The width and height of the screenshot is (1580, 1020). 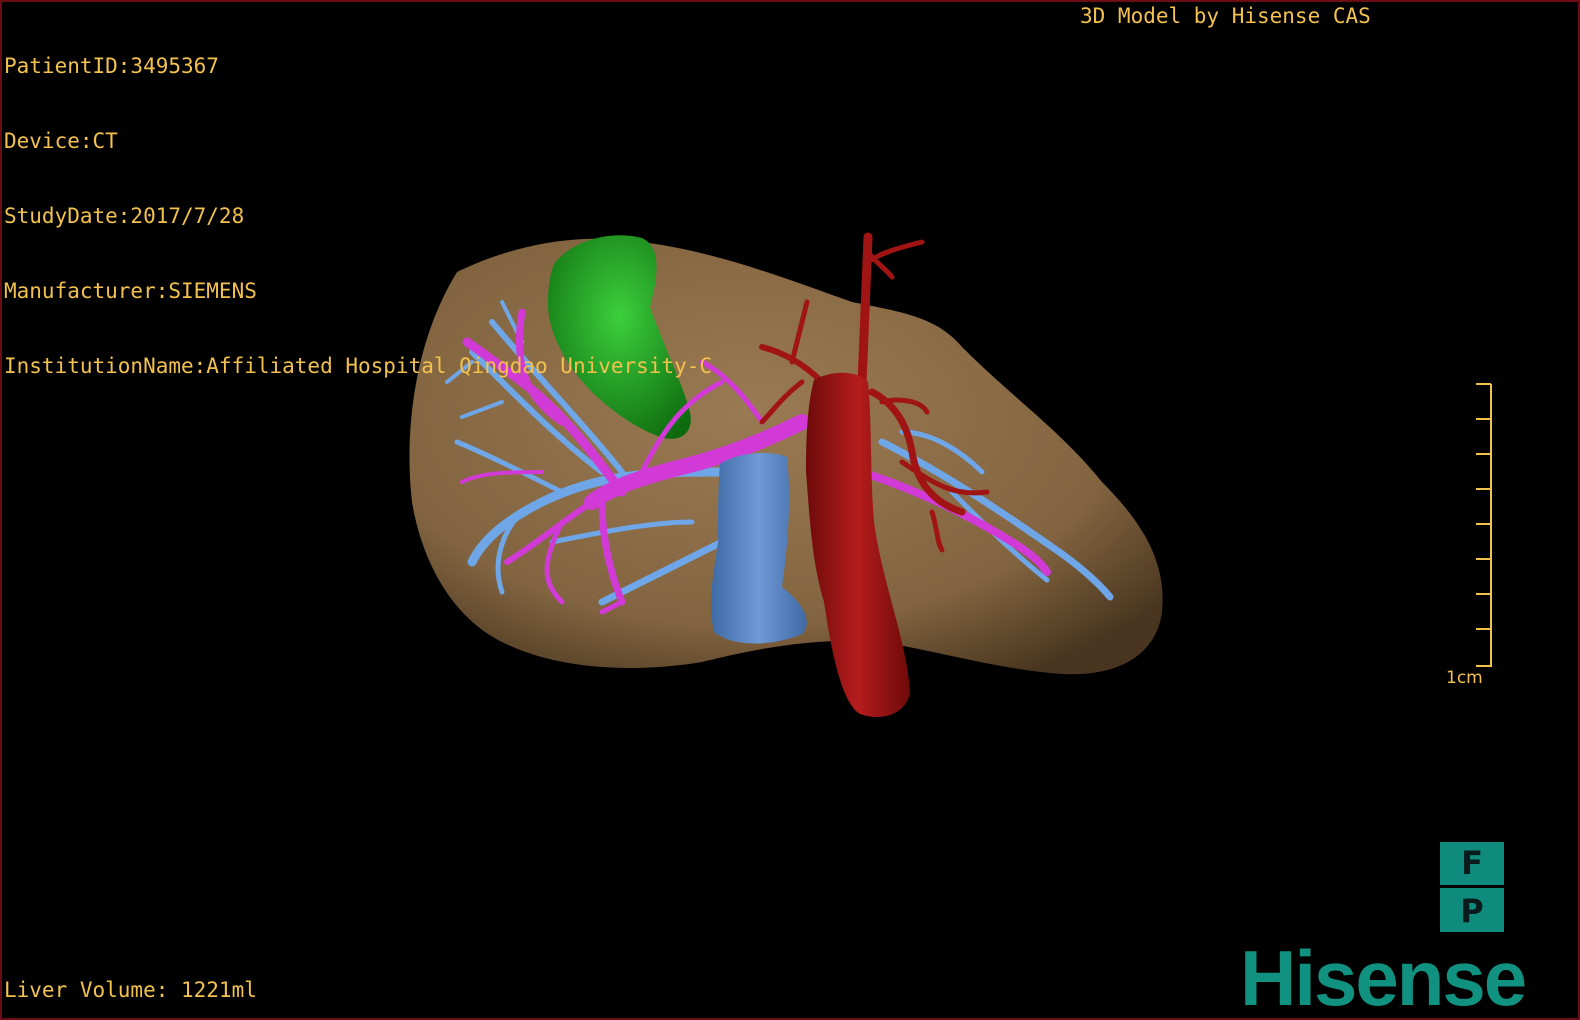 I want to click on patient-id-text: PatientID:3495367, so click(x=111, y=66).